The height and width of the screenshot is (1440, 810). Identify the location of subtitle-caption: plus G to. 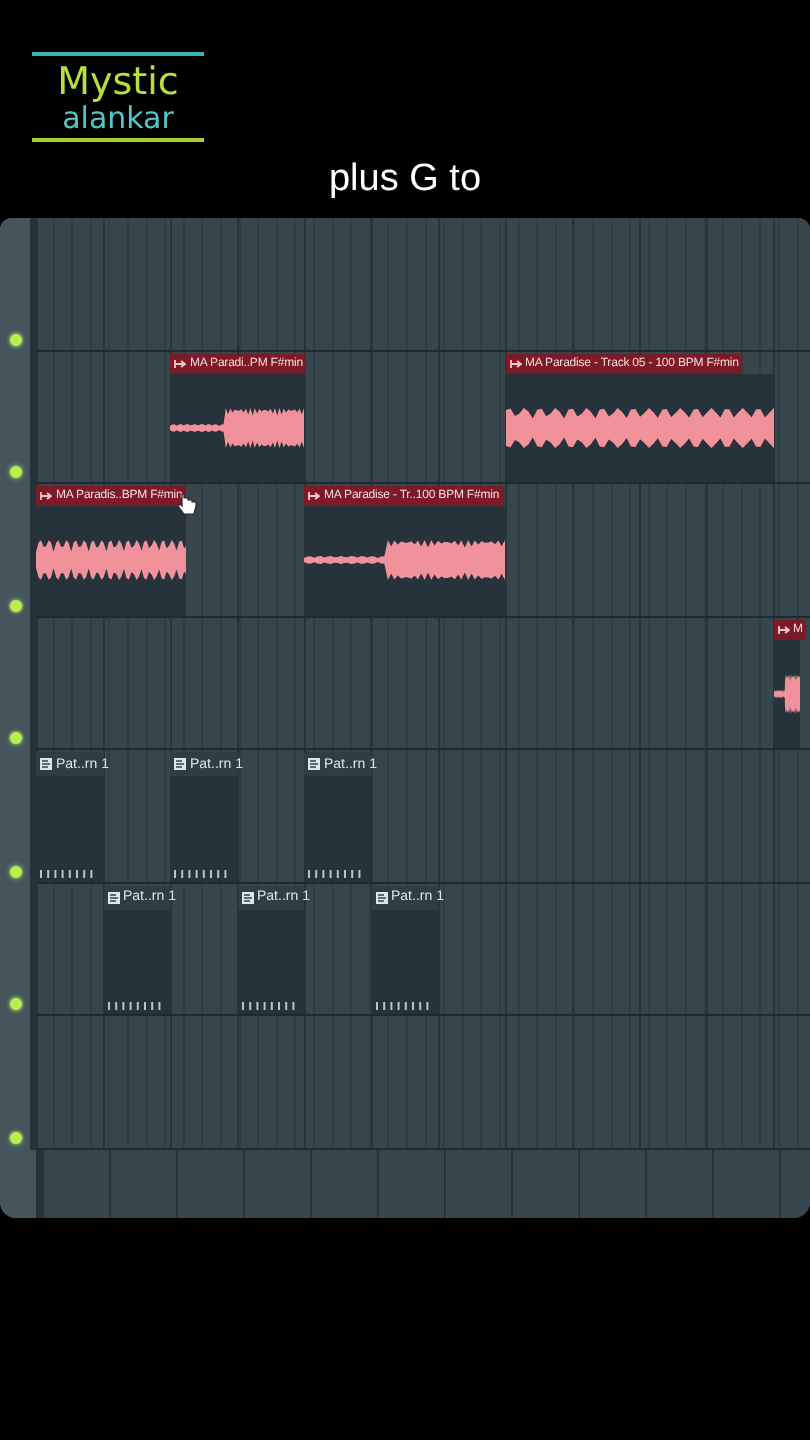
(405, 180).